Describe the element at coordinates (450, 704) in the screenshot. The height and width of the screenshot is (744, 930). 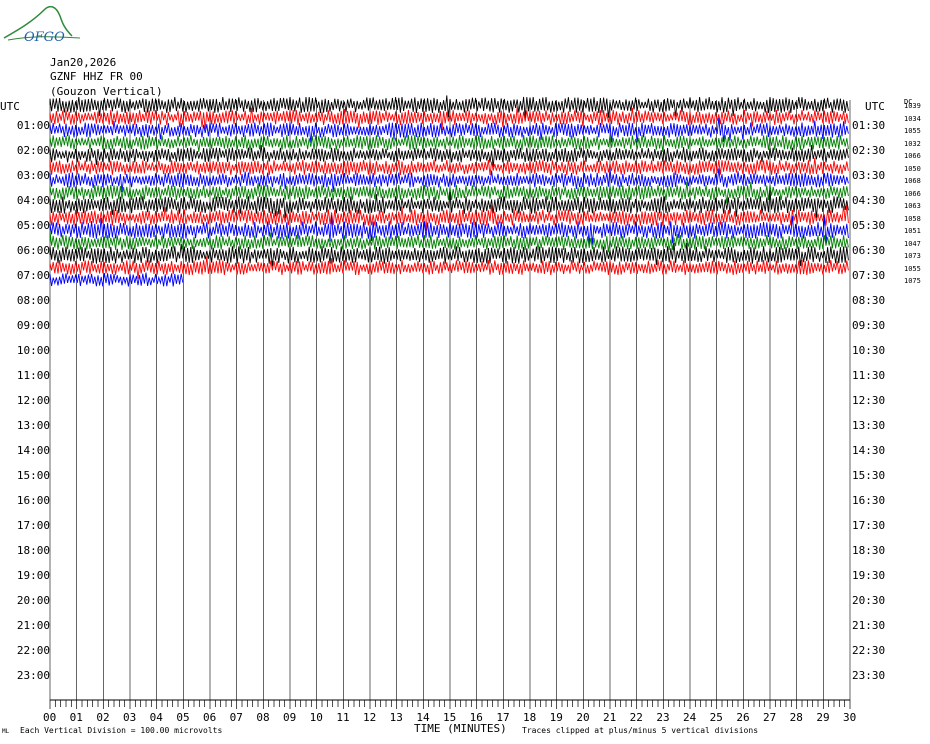
I see `x-axis-ticks` at that location.